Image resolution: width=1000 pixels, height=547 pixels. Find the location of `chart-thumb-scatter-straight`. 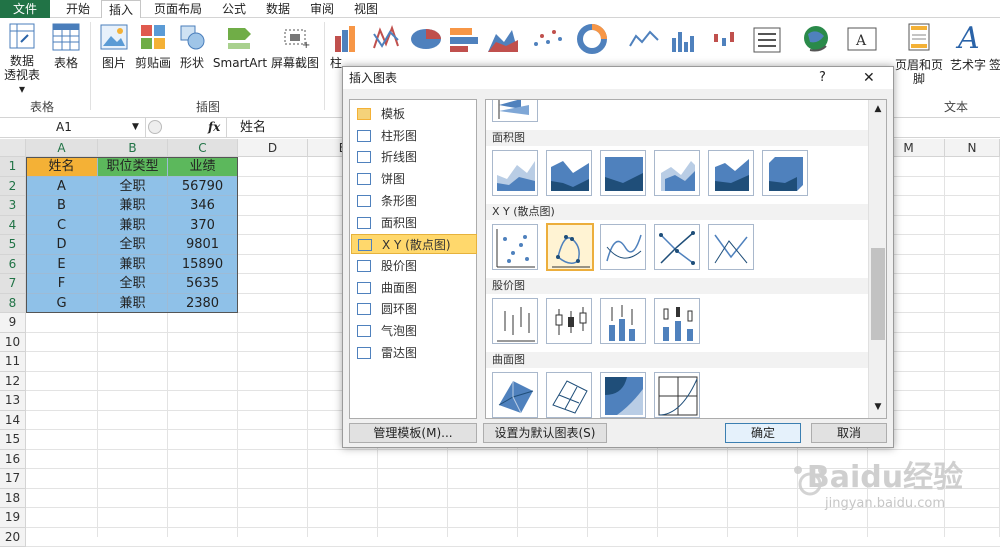

chart-thumb-scatter-straight is located at coordinates (731, 247).